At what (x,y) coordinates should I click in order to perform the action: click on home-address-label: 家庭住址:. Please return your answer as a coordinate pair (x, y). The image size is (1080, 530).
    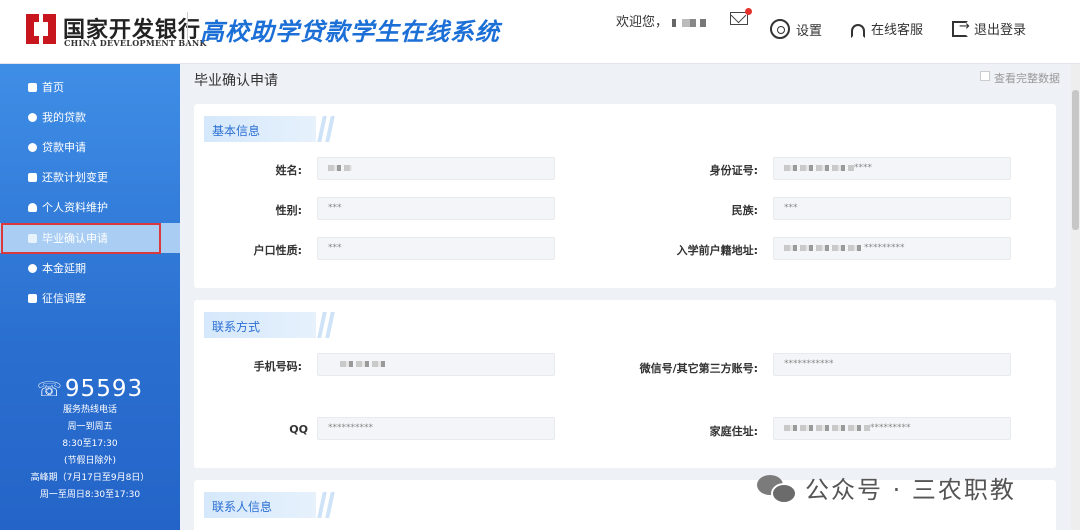
    Looking at the image, I should click on (733, 431).